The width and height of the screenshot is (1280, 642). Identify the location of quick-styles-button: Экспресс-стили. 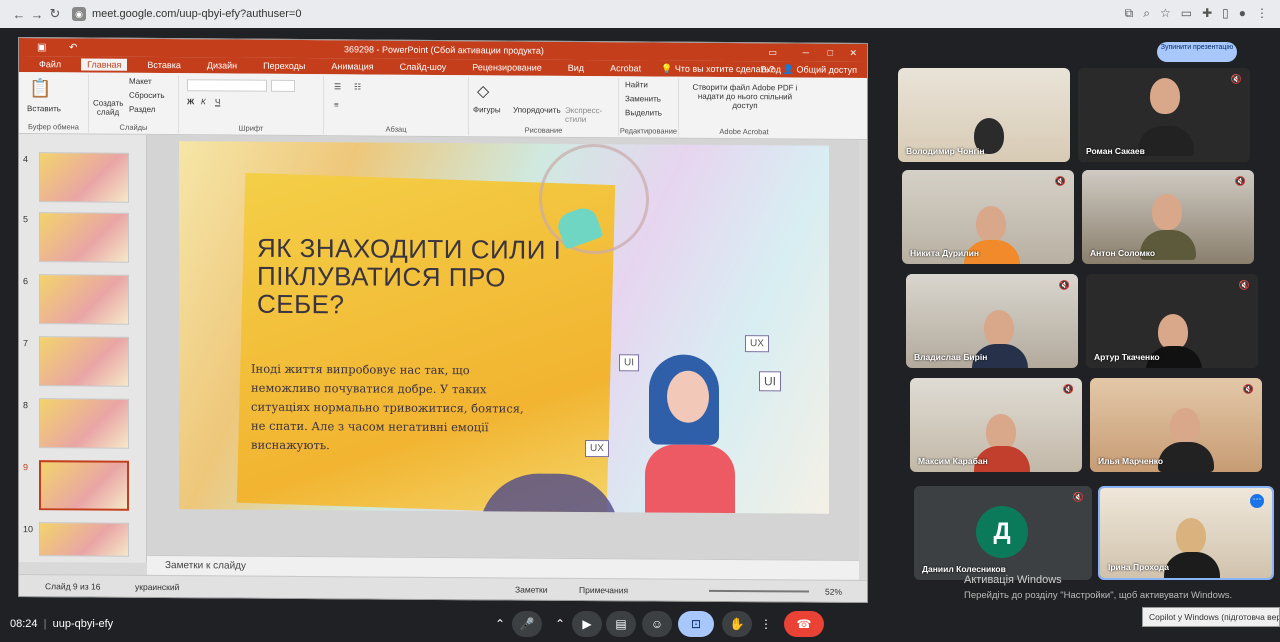
(589, 115).